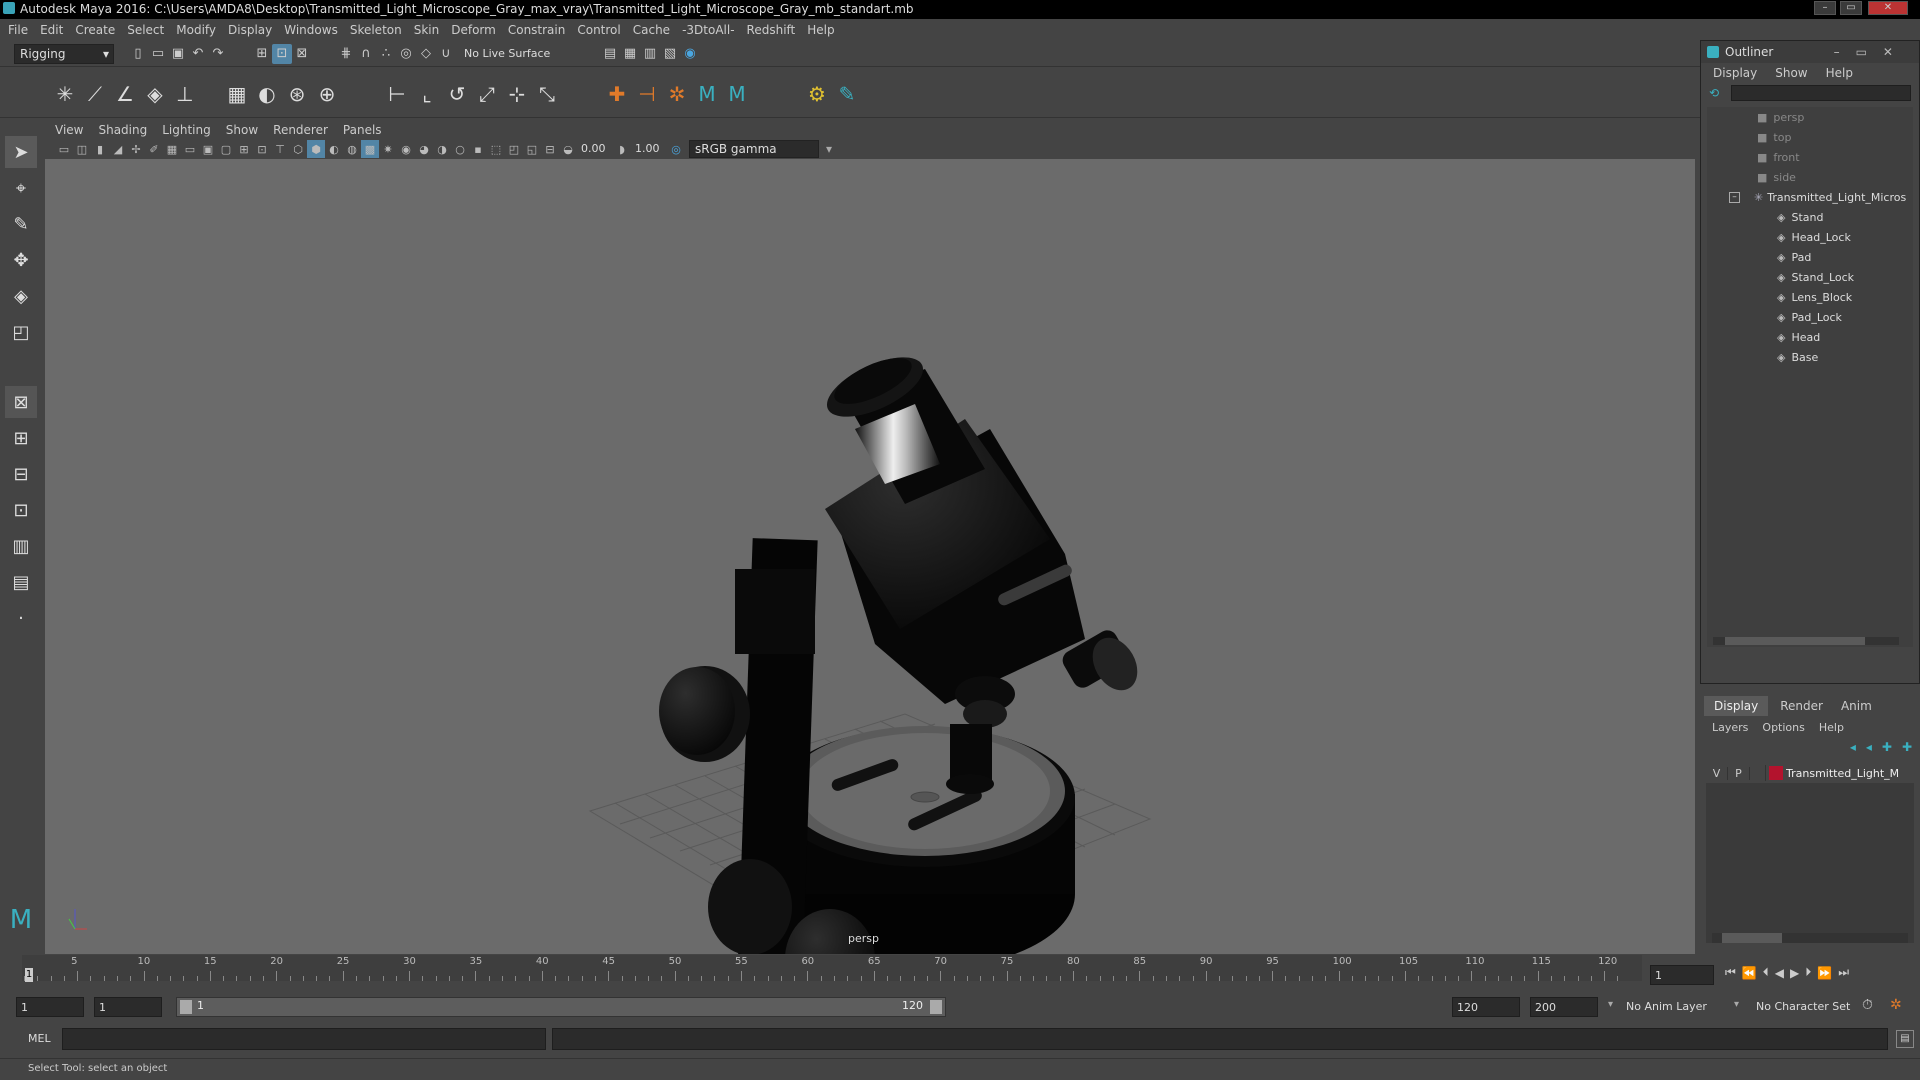  Describe the element at coordinates (21, 546) in the screenshot. I see `outliner-layout-icon: ▥` at that location.